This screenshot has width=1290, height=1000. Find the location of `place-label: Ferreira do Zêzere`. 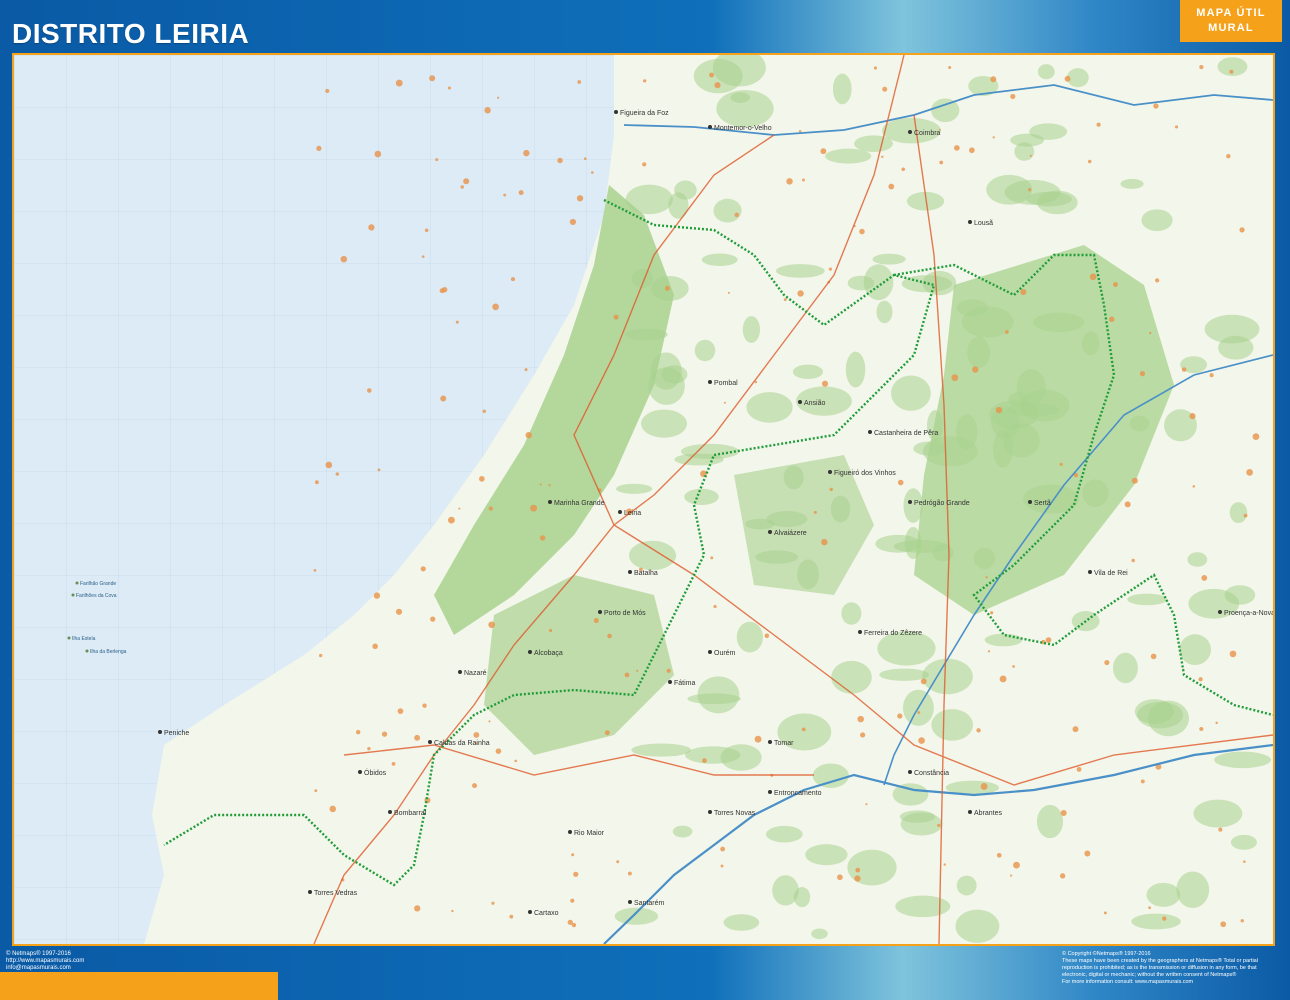

place-label: Ferreira do Zêzere is located at coordinates (893, 633).